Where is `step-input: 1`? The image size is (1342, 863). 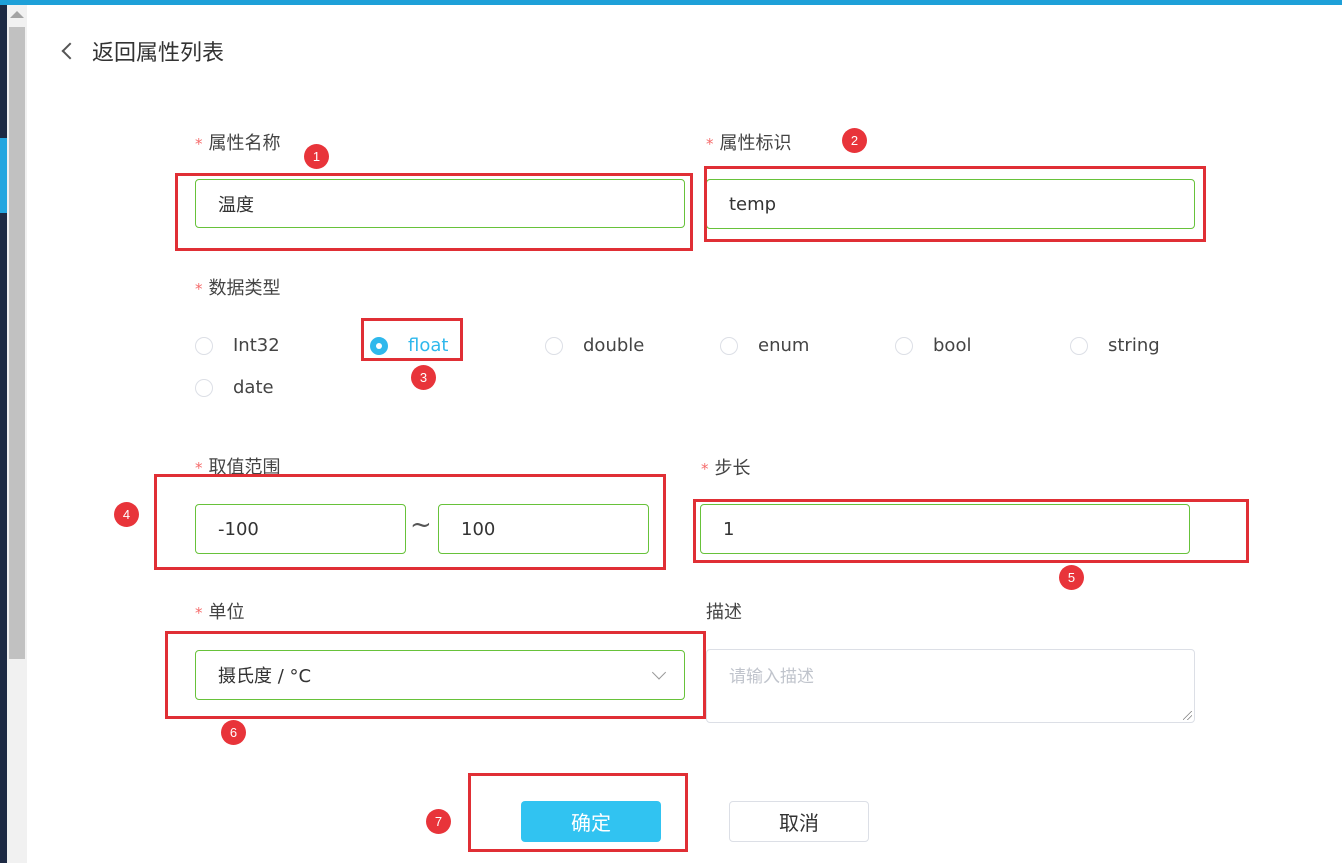
step-input: 1 is located at coordinates (945, 529).